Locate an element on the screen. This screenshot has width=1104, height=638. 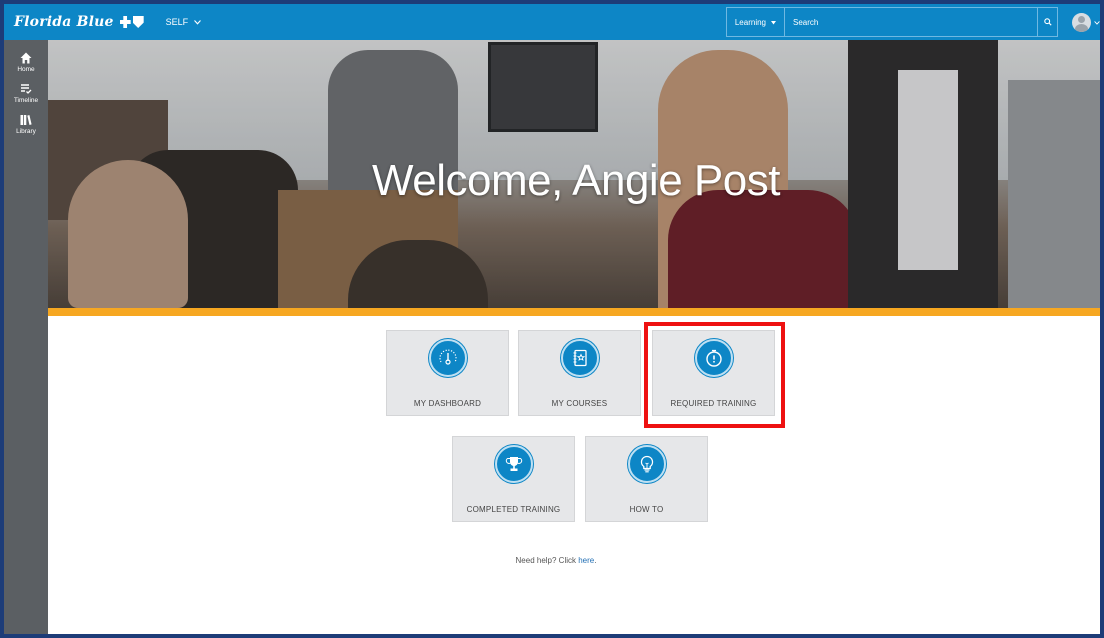
context-menu-label: SELF is located at coordinates (177, 22).